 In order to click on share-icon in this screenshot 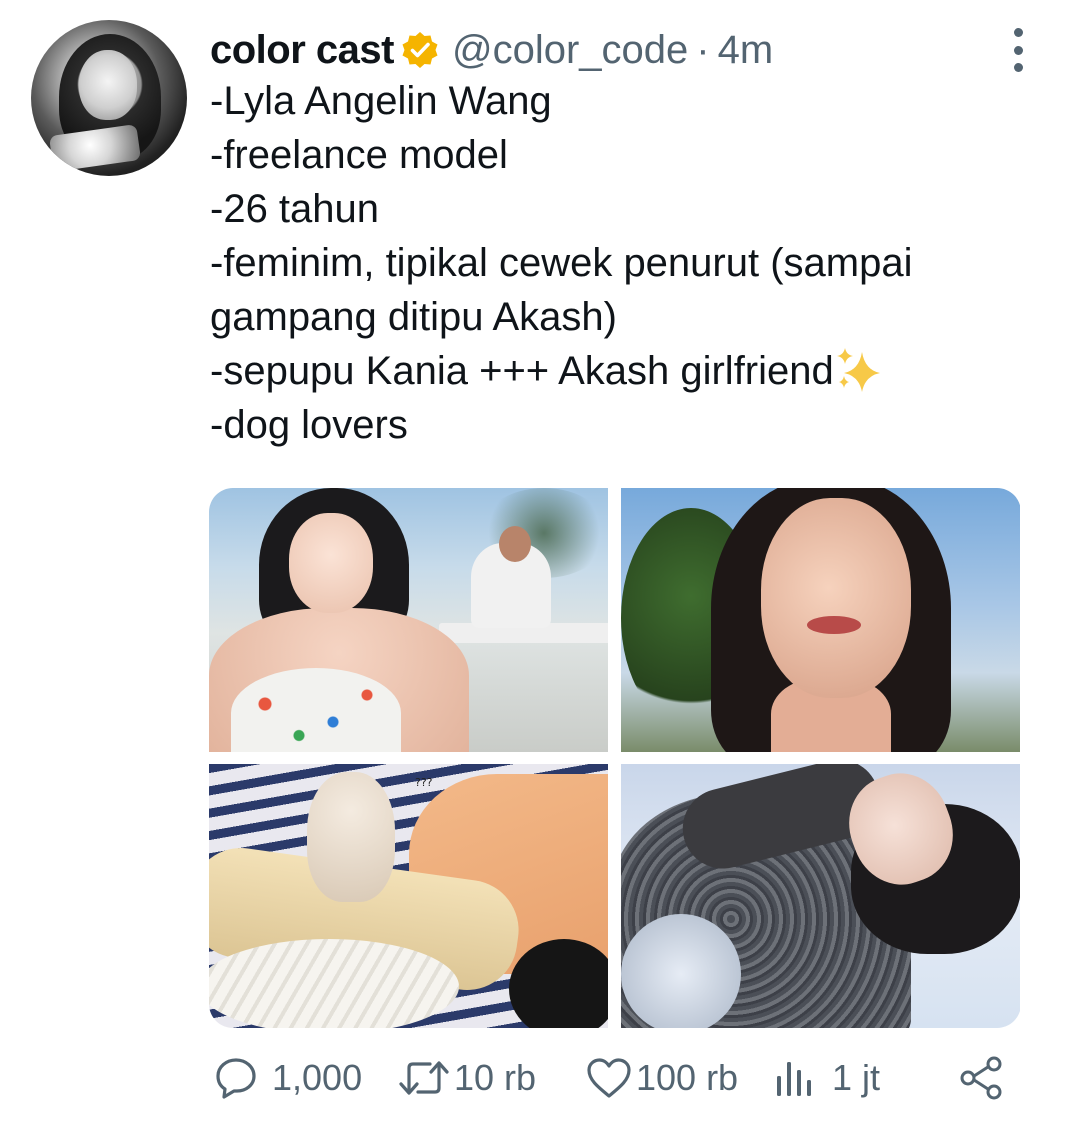, I will do `click(981, 1078)`.